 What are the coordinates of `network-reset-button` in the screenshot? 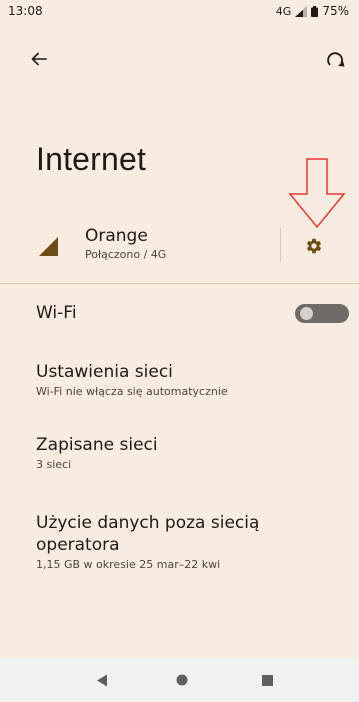 It's located at (336, 59).